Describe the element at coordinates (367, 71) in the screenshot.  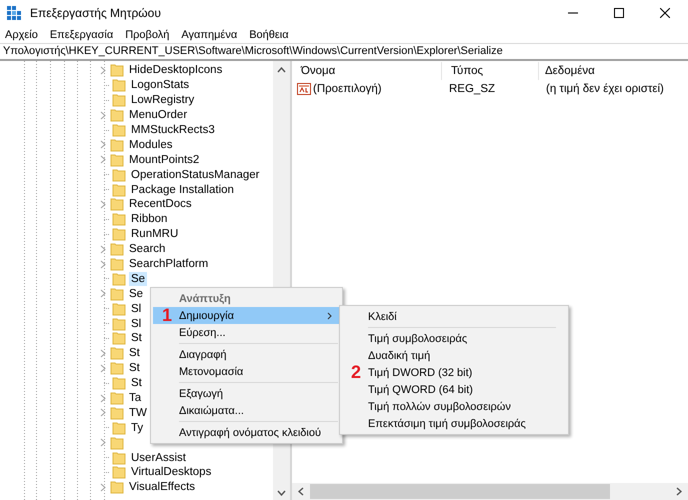
I see `column-header: Όνομα` at that location.